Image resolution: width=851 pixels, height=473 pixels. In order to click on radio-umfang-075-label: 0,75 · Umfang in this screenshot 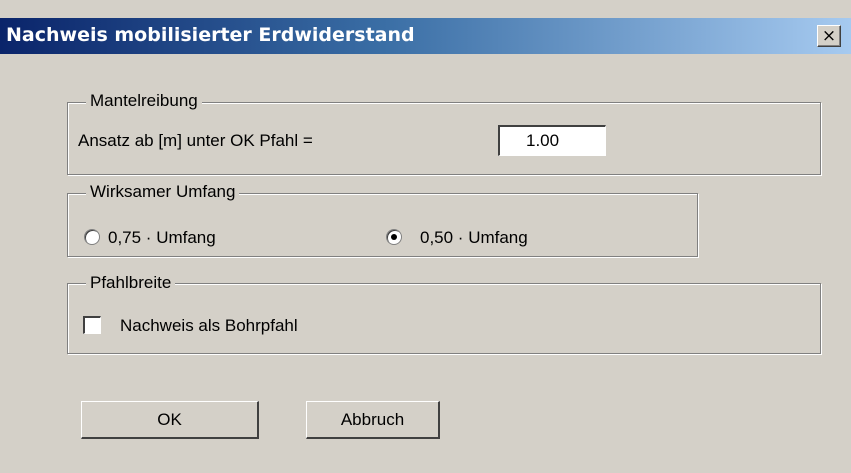, I will do `click(162, 238)`.